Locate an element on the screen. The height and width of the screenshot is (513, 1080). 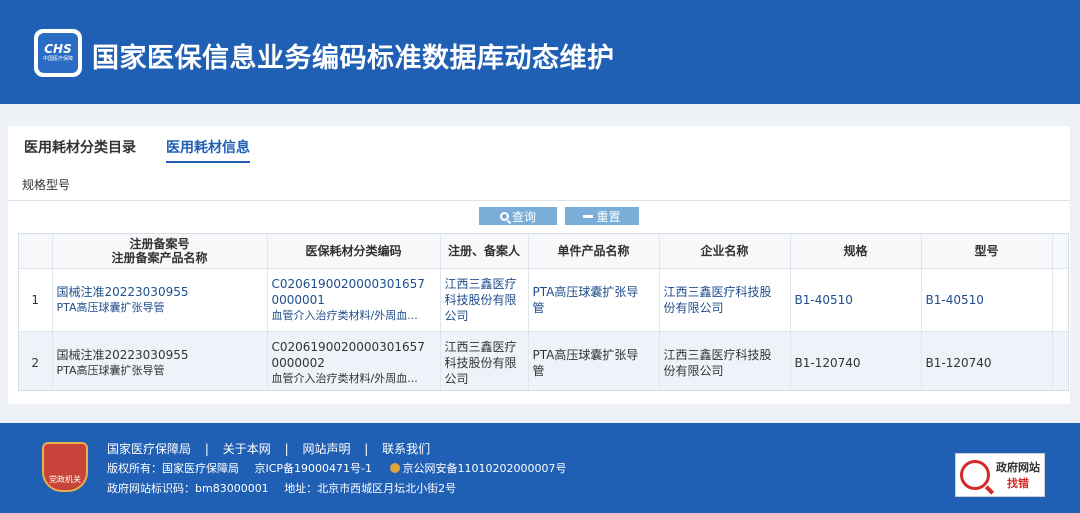
footer-link-about: 关于本网 is located at coordinates (247, 449).